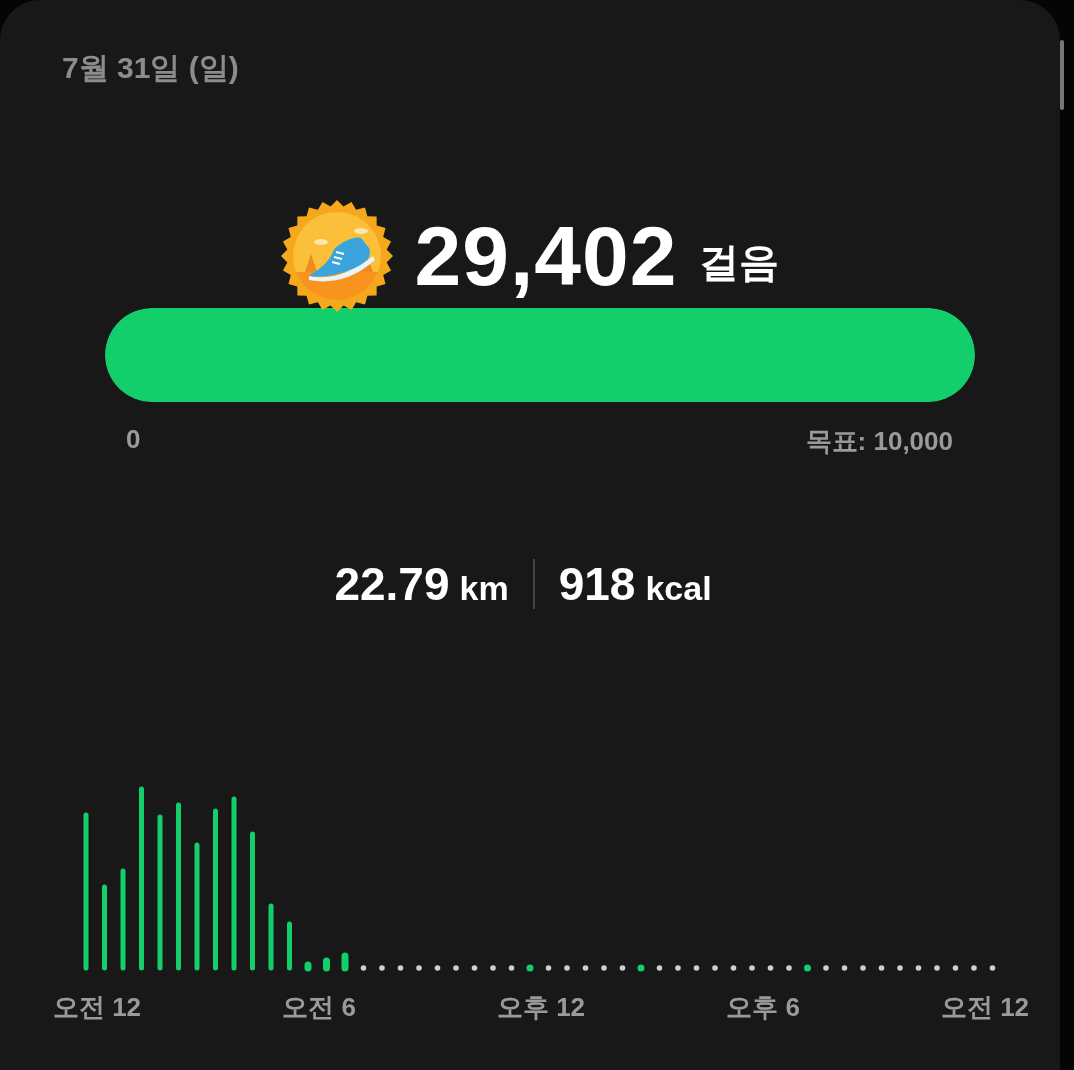  What do you see at coordinates (150, 67) in the screenshot?
I see `date-label: 7월 31일 (일)` at bounding box center [150, 67].